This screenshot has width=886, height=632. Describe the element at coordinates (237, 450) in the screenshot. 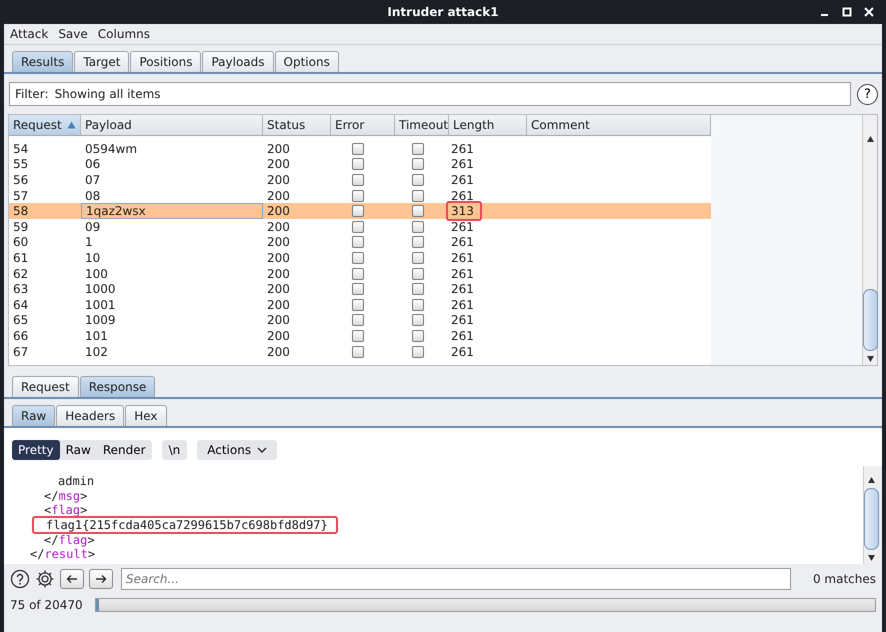

I see `actions-button: Actions` at that location.